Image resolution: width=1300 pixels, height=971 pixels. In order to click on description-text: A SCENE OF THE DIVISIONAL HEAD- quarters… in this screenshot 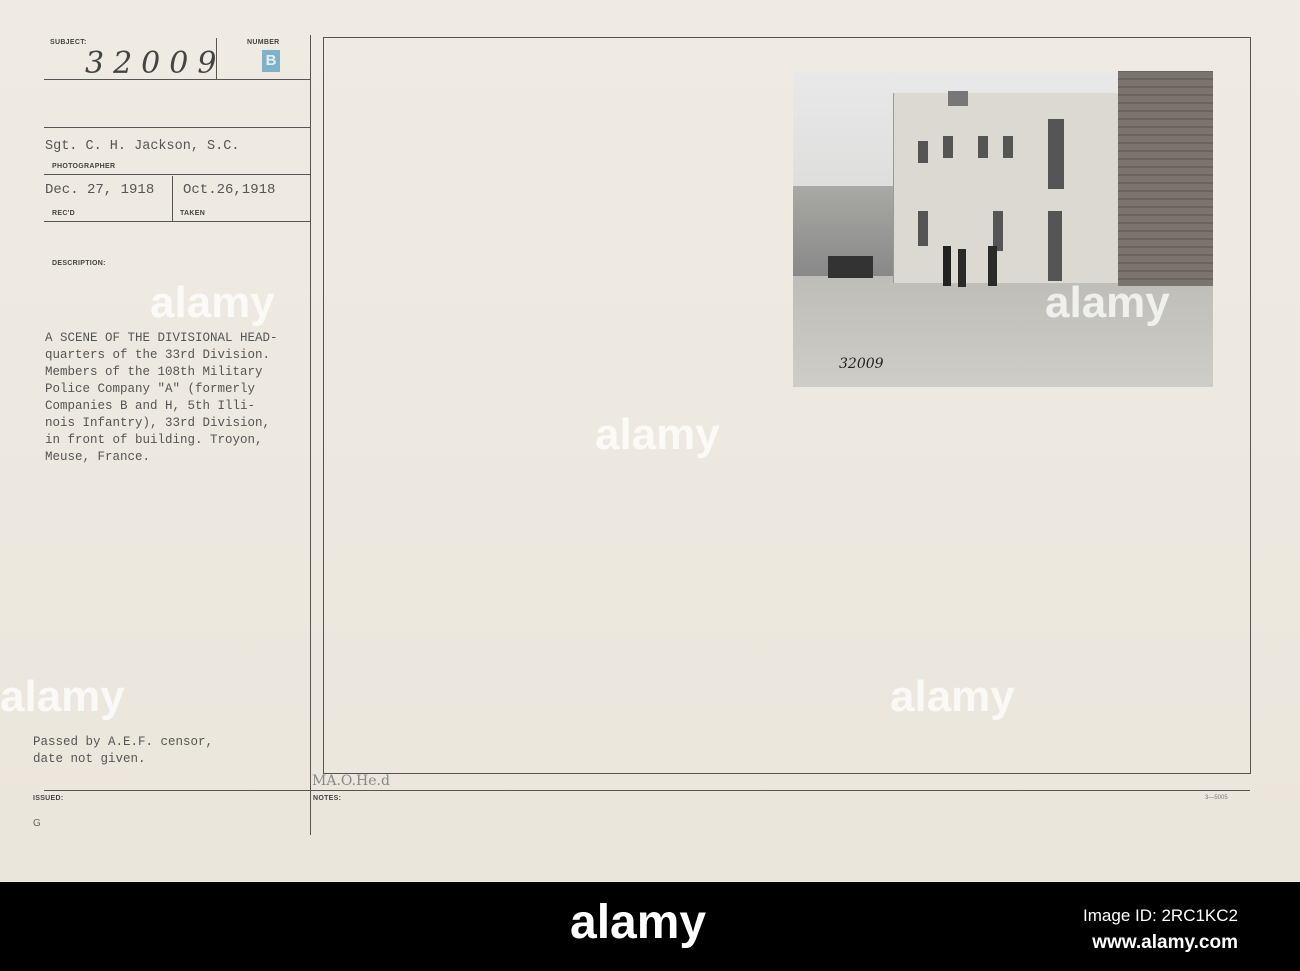, I will do `click(161, 398)`.